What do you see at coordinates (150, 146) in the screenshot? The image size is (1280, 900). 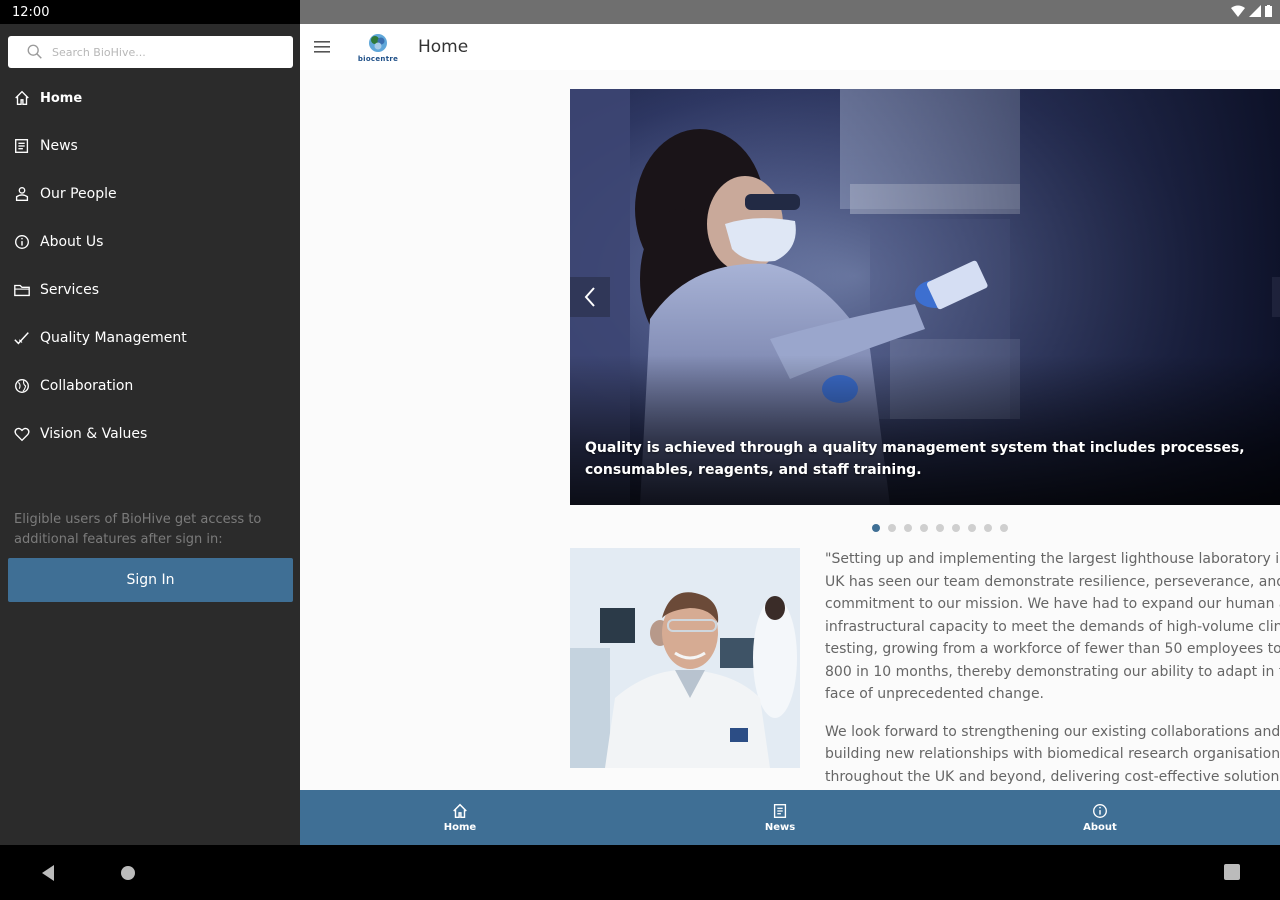 I see `sidebar-item-news: News` at bounding box center [150, 146].